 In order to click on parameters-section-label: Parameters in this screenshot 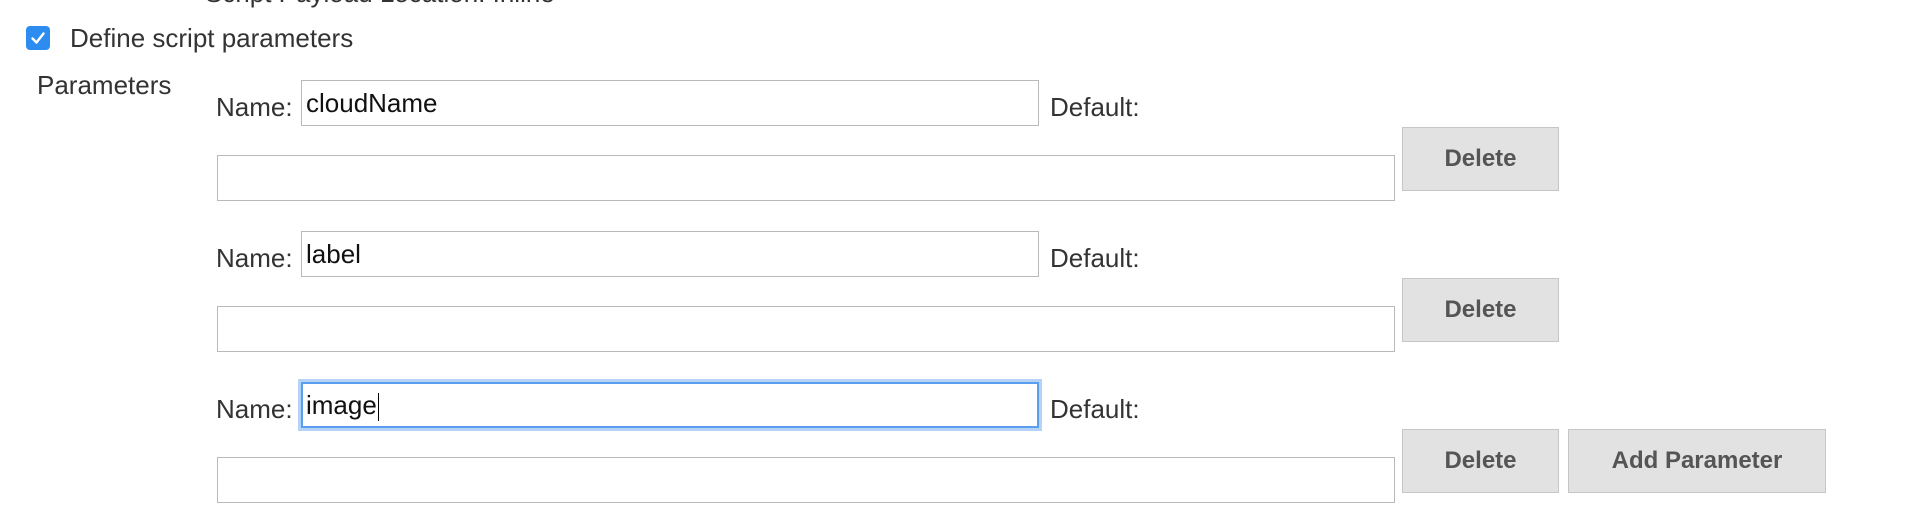, I will do `click(104, 85)`.